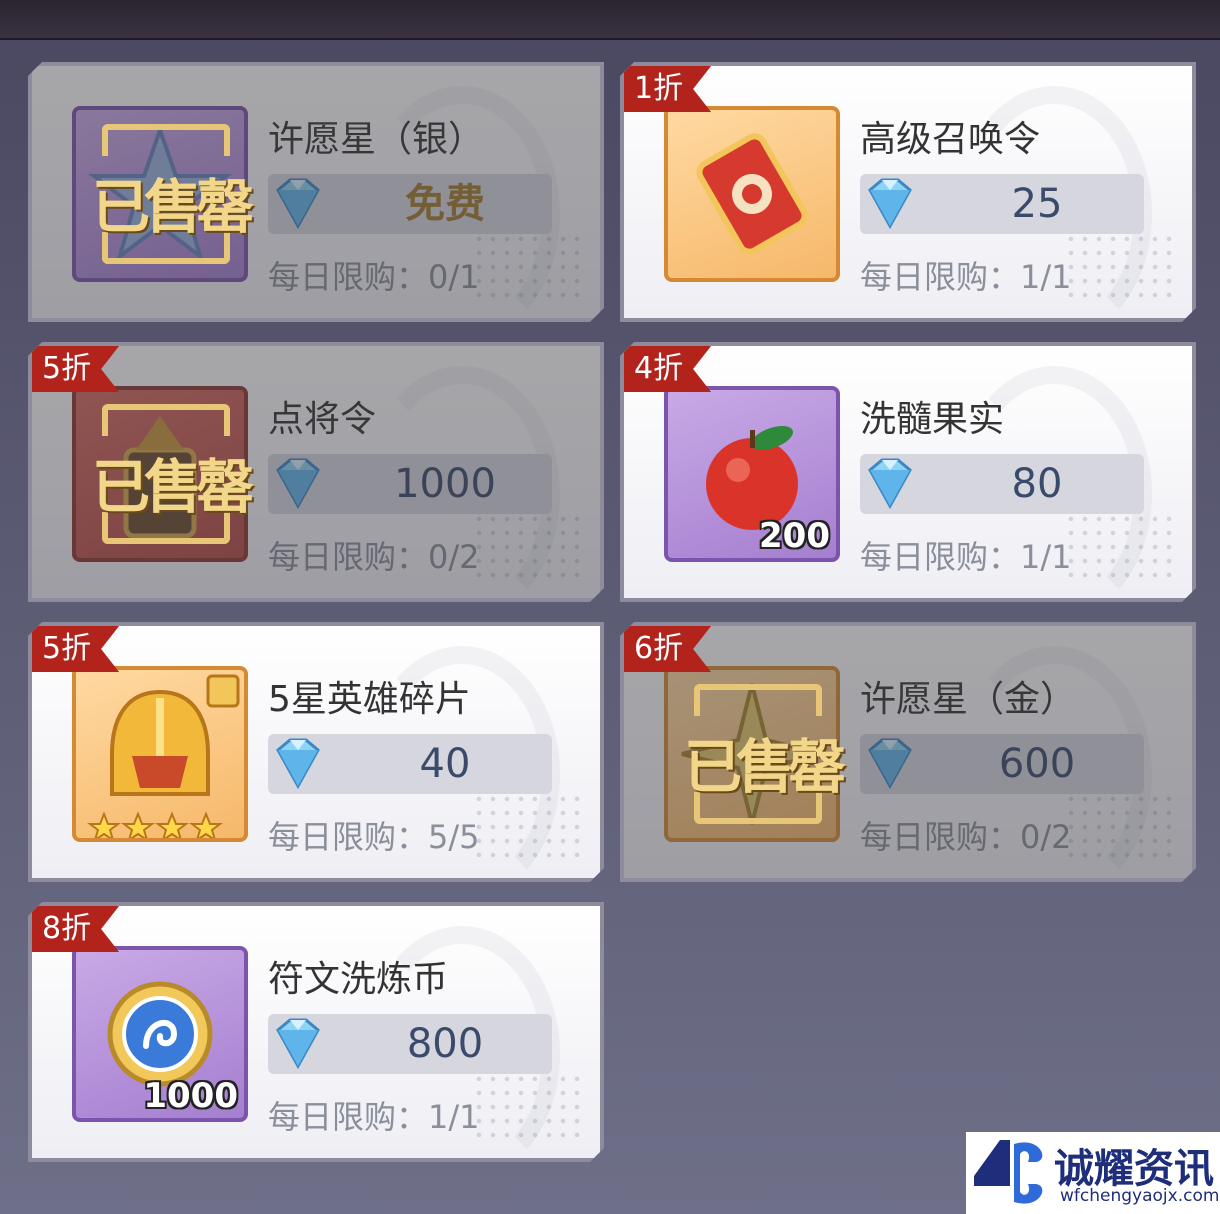 The height and width of the screenshot is (1214, 1220). I want to click on item-quantity: 1000, so click(190, 1096).